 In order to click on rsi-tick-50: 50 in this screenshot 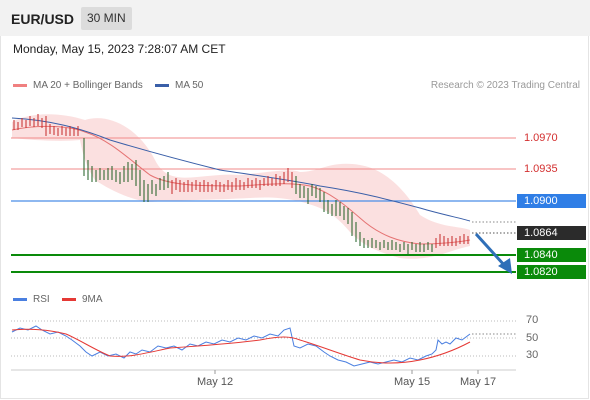, I will do `click(532, 338)`.